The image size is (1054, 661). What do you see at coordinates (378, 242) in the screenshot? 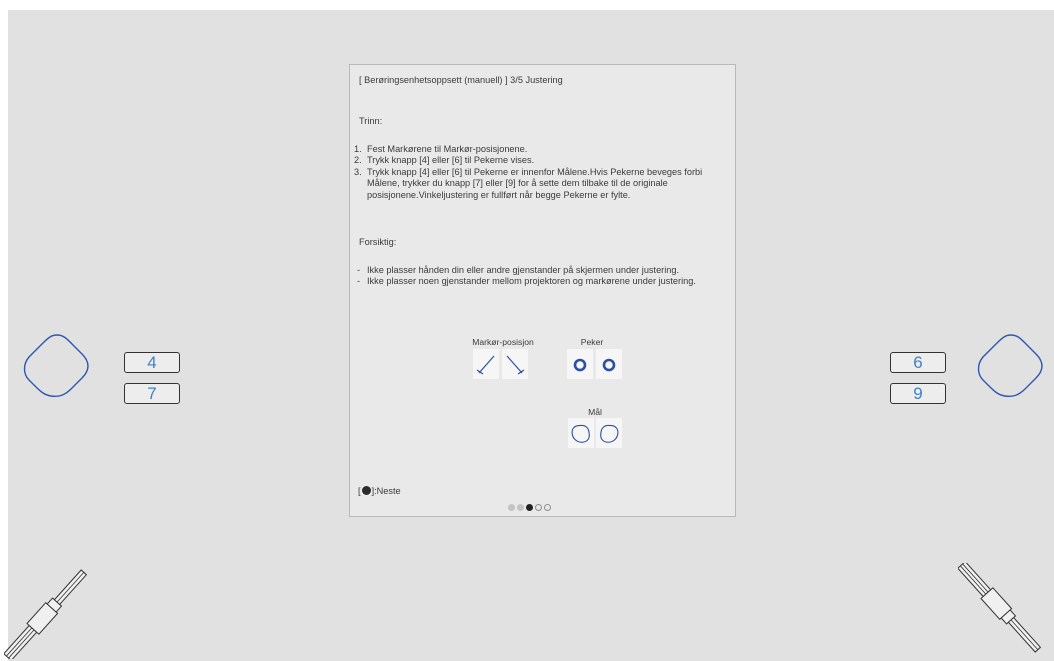
I see `caution-heading: Forsiktig:` at bounding box center [378, 242].